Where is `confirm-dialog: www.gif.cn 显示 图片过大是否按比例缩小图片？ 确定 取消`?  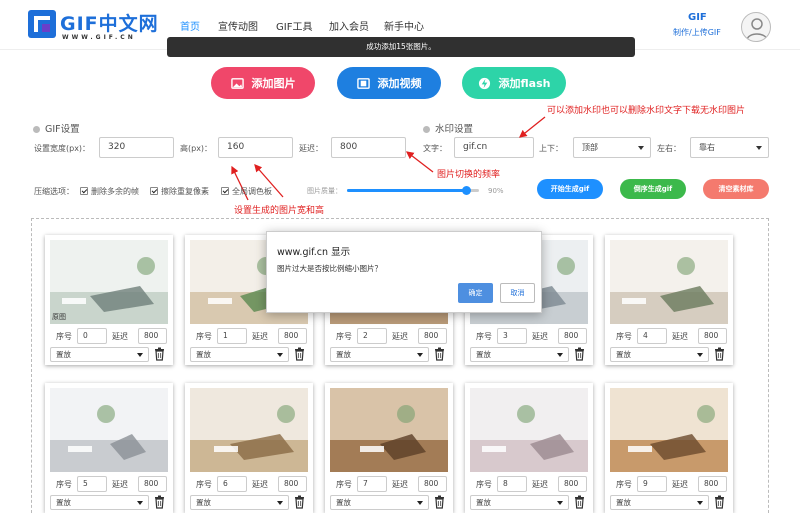 confirm-dialog: www.gif.cn 显示 图片过大是否按比例缩小图片？ 确定 取消 is located at coordinates (404, 272).